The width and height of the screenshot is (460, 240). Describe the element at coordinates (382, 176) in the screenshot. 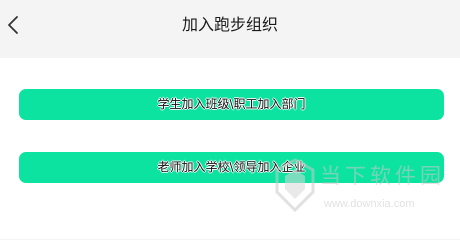

I see `watermark-brand: 当下软件园` at that location.